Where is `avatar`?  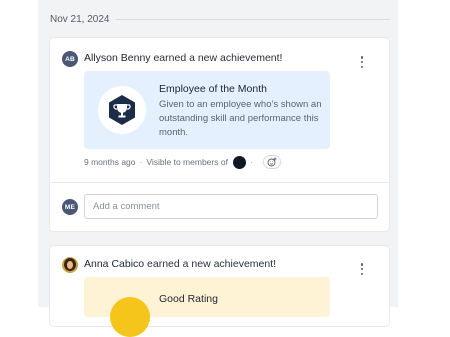
avatar is located at coordinates (70, 265).